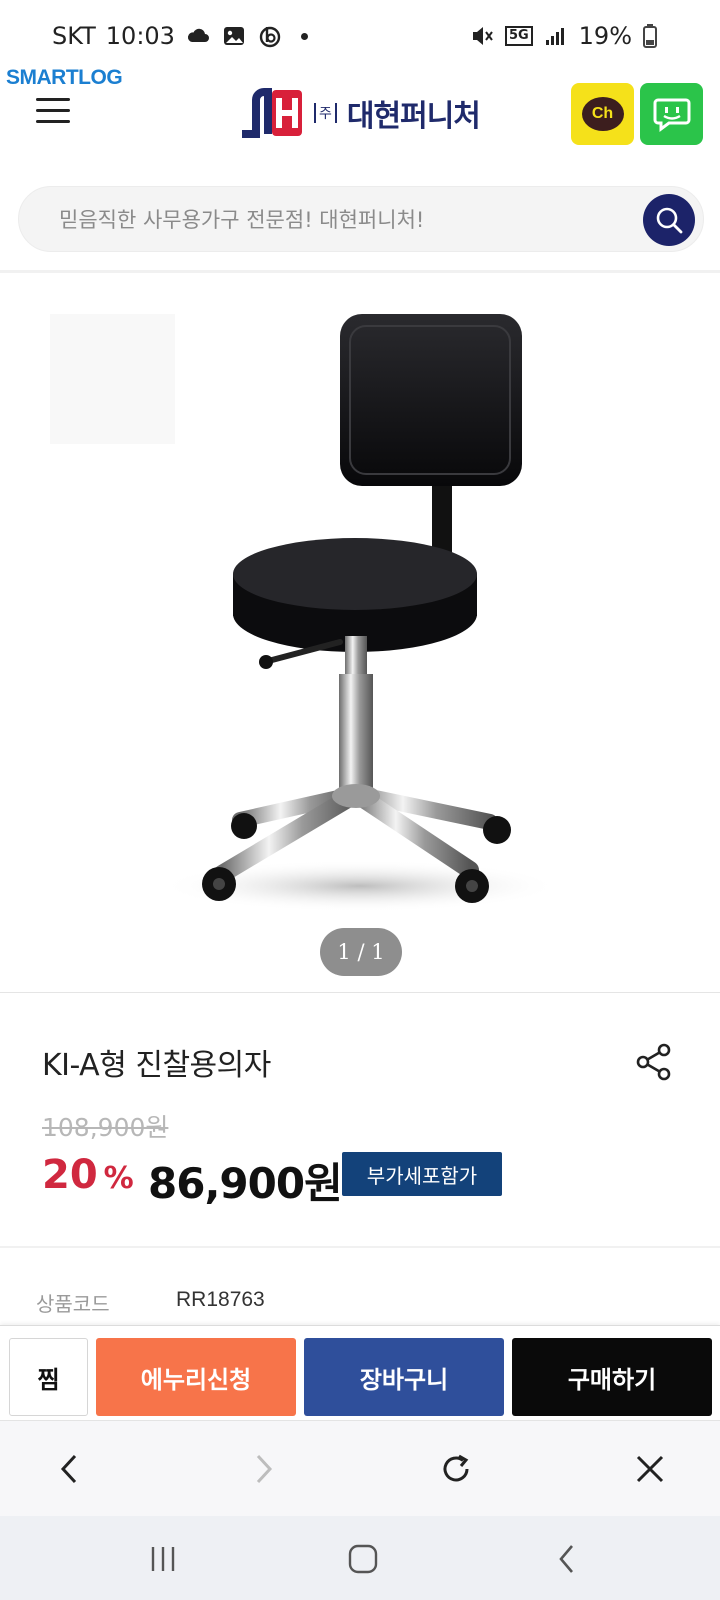 Image resolution: width=720 pixels, height=1600 pixels. What do you see at coordinates (156, 1065) in the screenshot?
I see `product-title: KI-A형 진찰용의자` at bounding box center [156, 1065].